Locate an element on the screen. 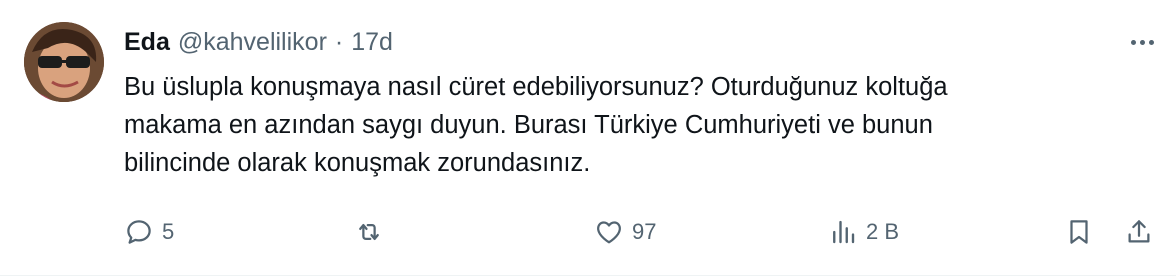 This screenshot has height=276, width=1176. timestamp: 17d is located at coordinates (372, 42).